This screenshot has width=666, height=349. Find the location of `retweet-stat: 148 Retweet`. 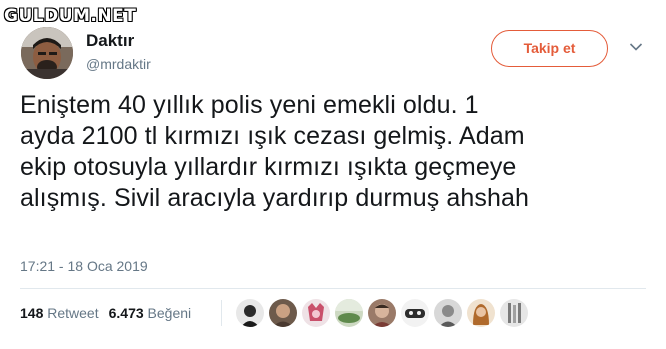

retweet-stat: 148 Retweet is located at coordinates (59, 313).